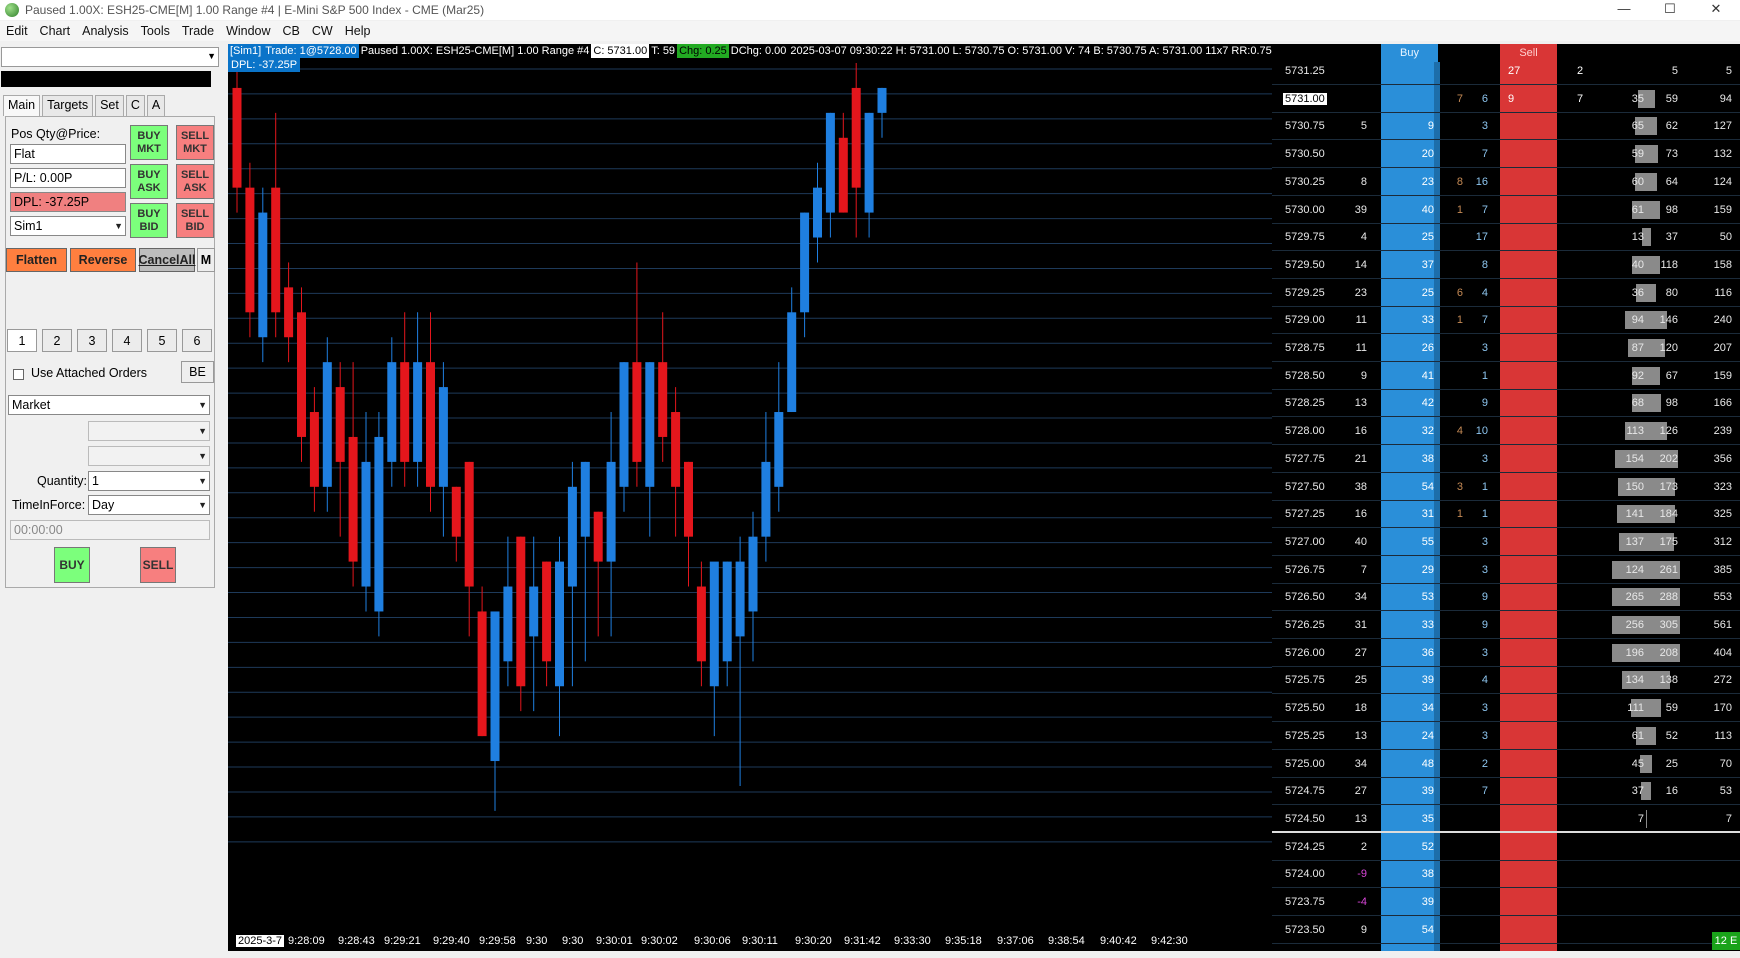 The image size is (1740, 958). I want to click on ladder-buy-cell: 41, so click(1409, 376).